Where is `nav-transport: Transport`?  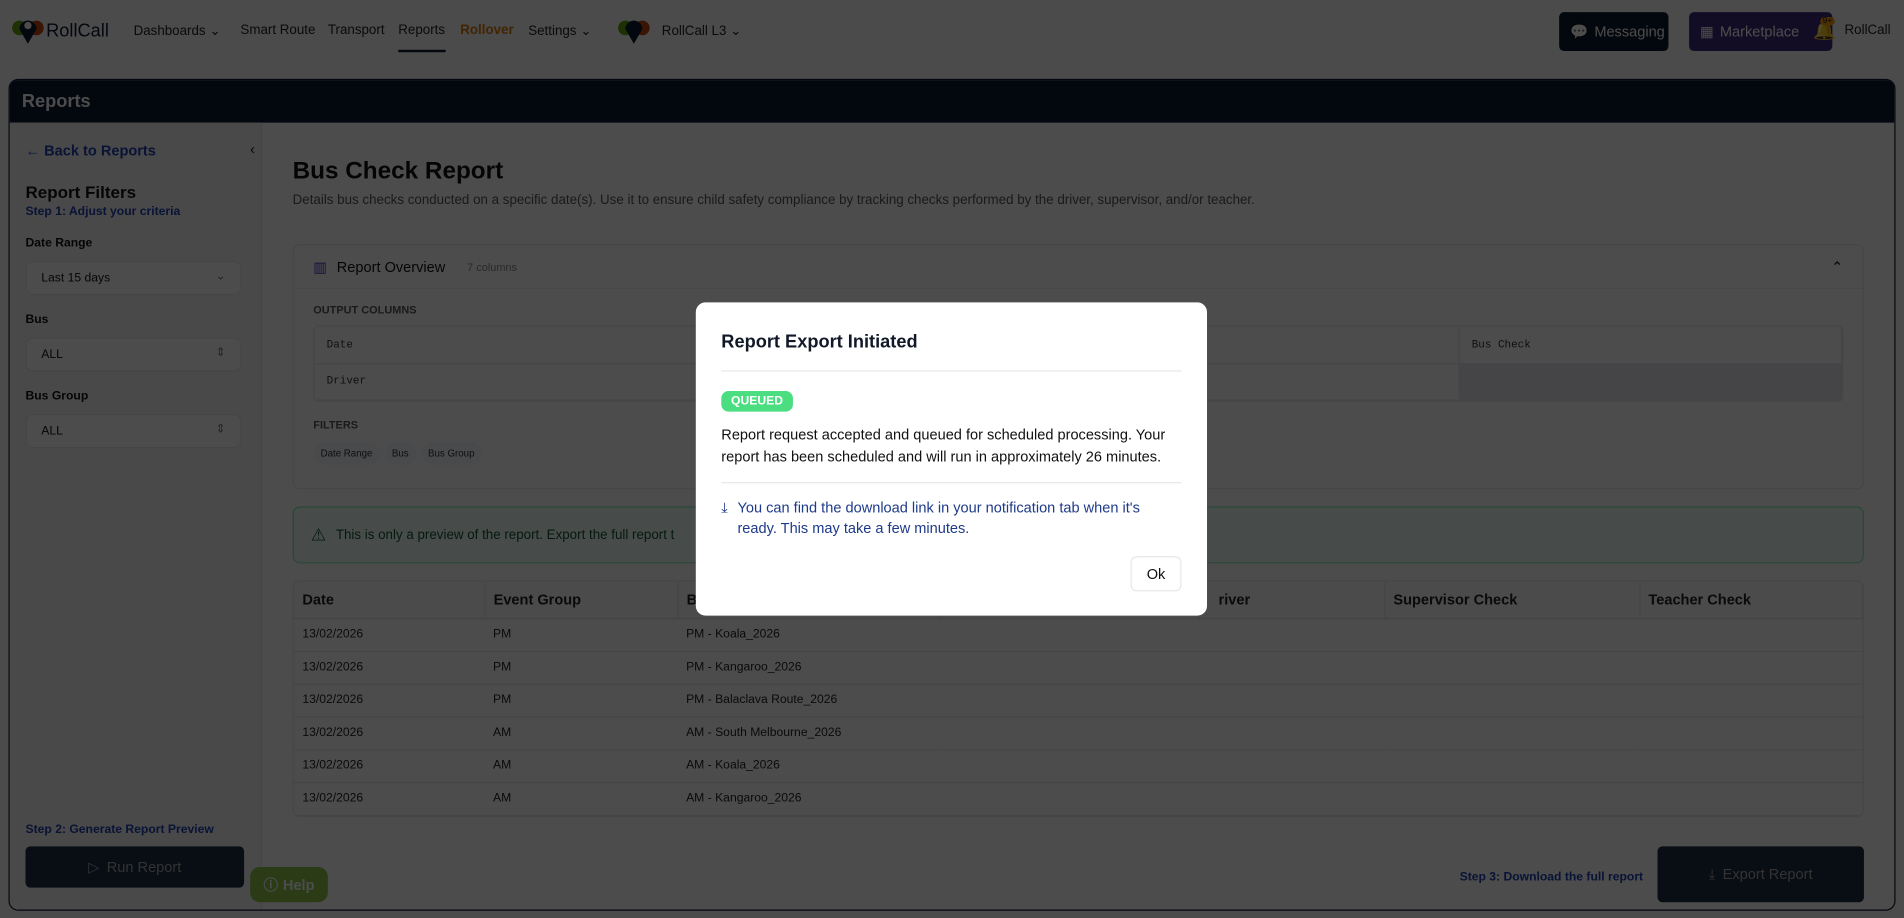 nav-transport: Transport is located at coordinates (356, 30).